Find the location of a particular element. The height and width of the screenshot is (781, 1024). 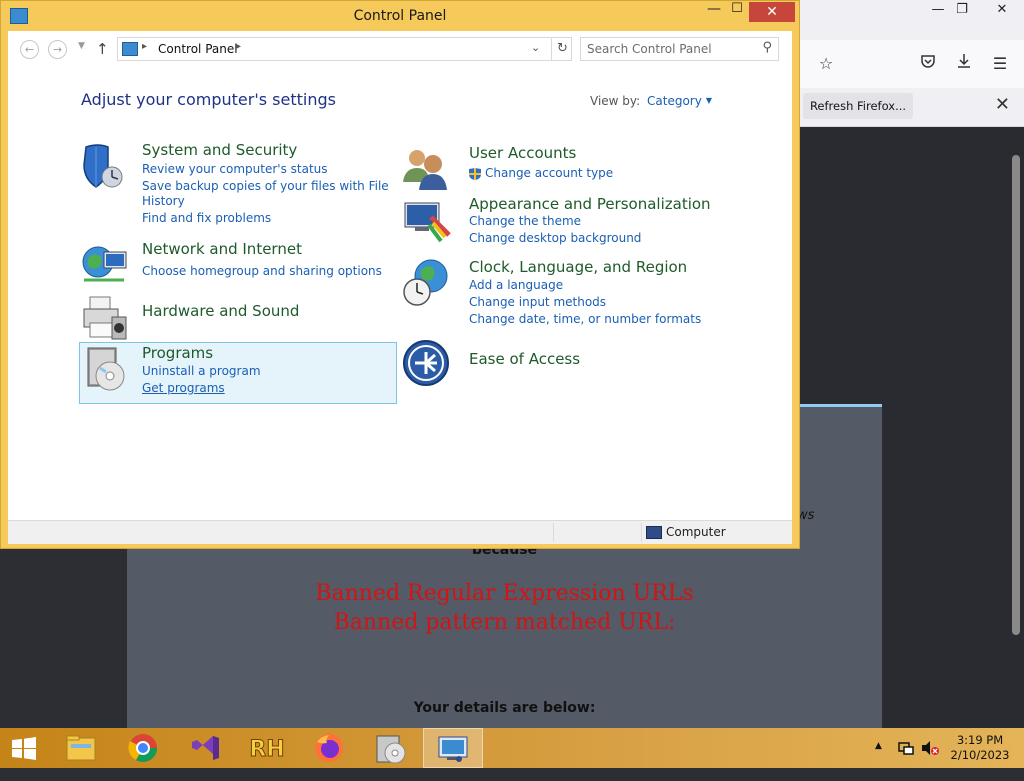

forward-button: → is located at coordinates (57, 49).